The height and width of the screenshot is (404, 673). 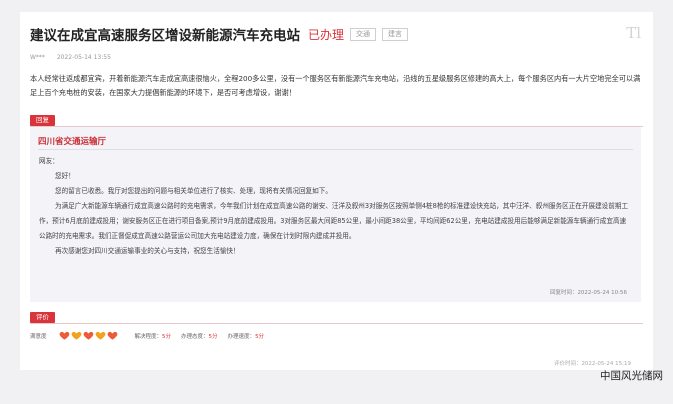 I want to click on attitude-score: 办理态度：5分, so click(x=199, y=336).